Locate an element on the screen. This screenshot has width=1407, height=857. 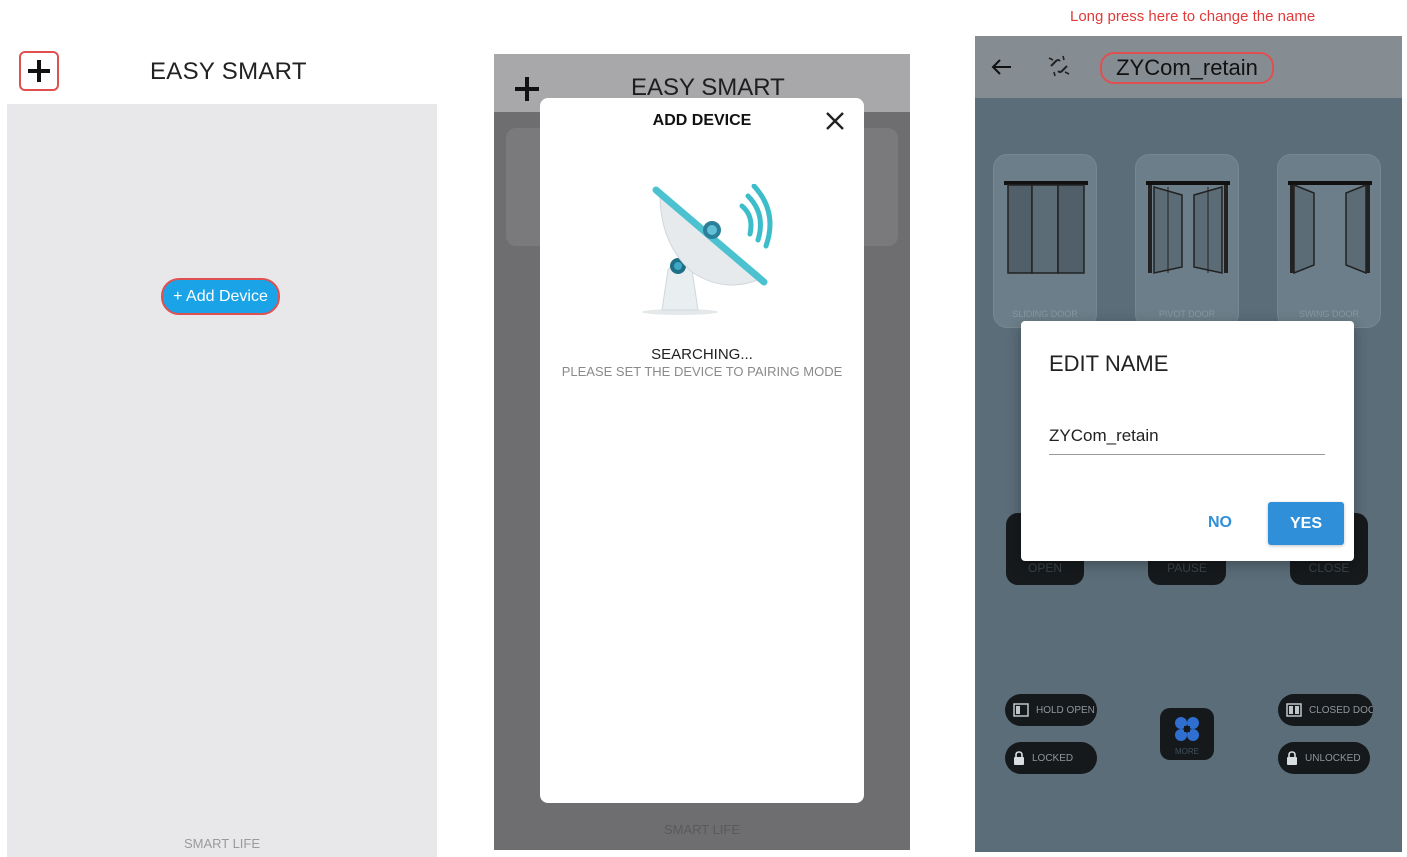
locked-button: LOCKED is located at coordinates (1051, 758).